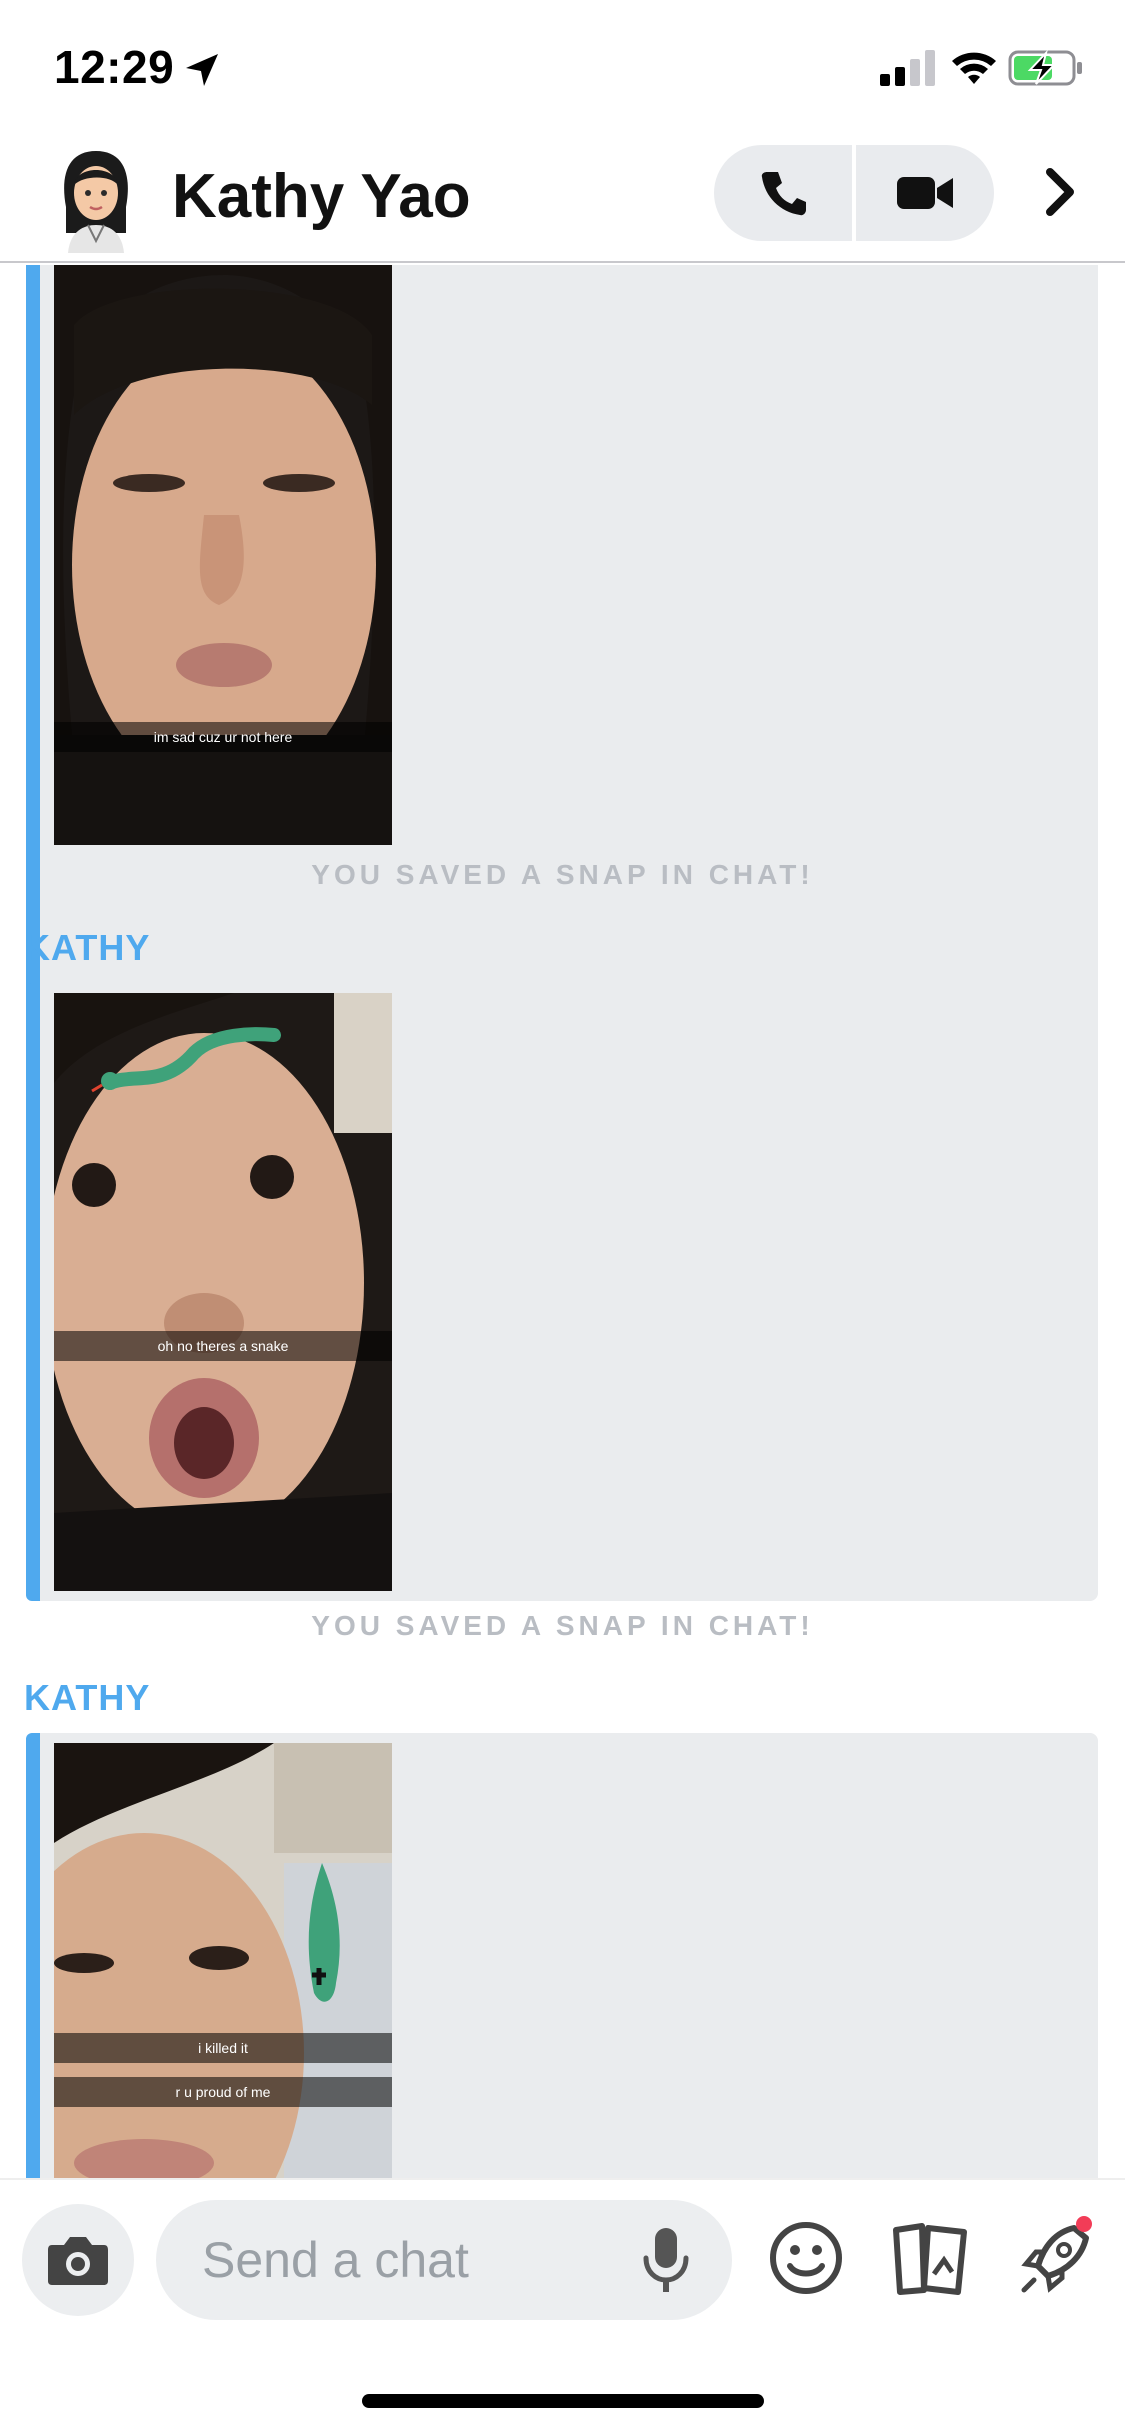 Image resolution: width=1125 pixels, height=2436 pixels. I want to click on camera-button, so click(78, 2260).